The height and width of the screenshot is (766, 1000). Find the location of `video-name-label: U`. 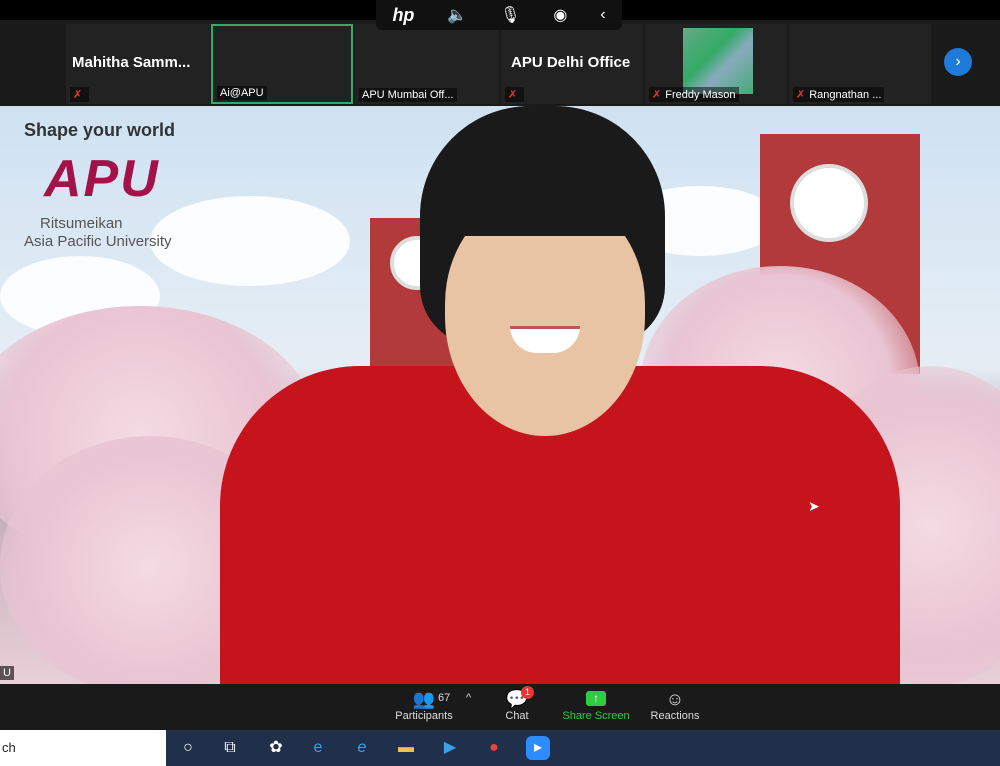

video-name-label: U is located at coordinates (7, 673).